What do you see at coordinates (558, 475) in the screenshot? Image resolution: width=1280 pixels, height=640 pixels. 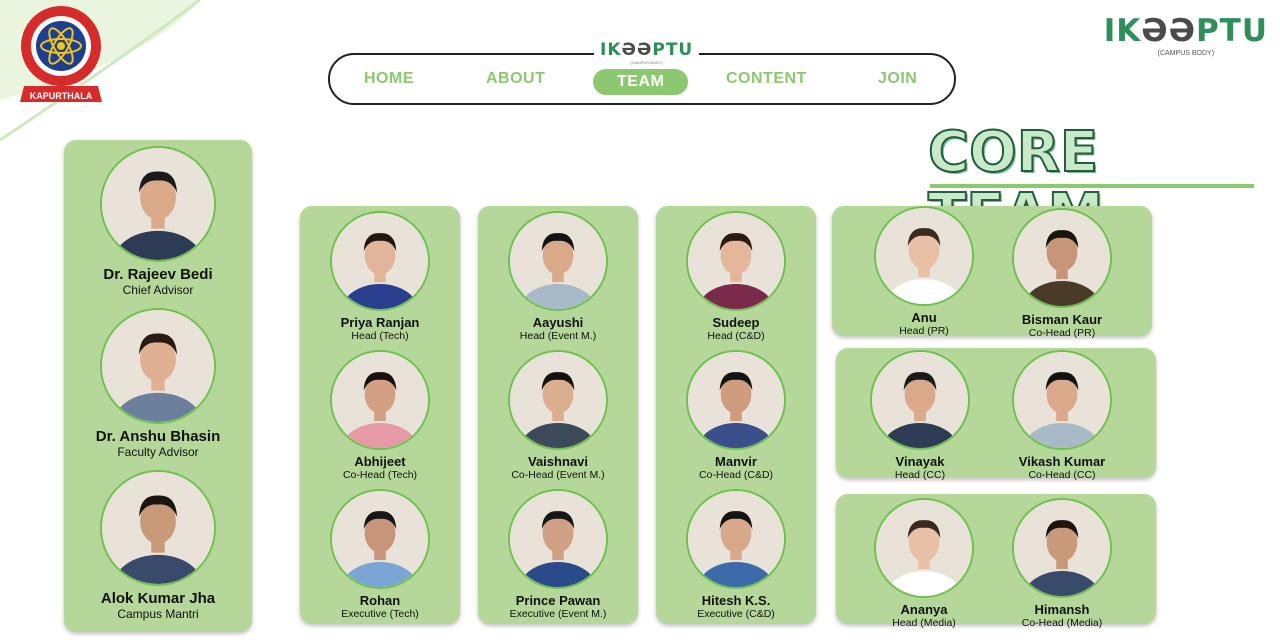 I see `member-role: Co-Head (Event M.)` at bounding box center [558, 475].